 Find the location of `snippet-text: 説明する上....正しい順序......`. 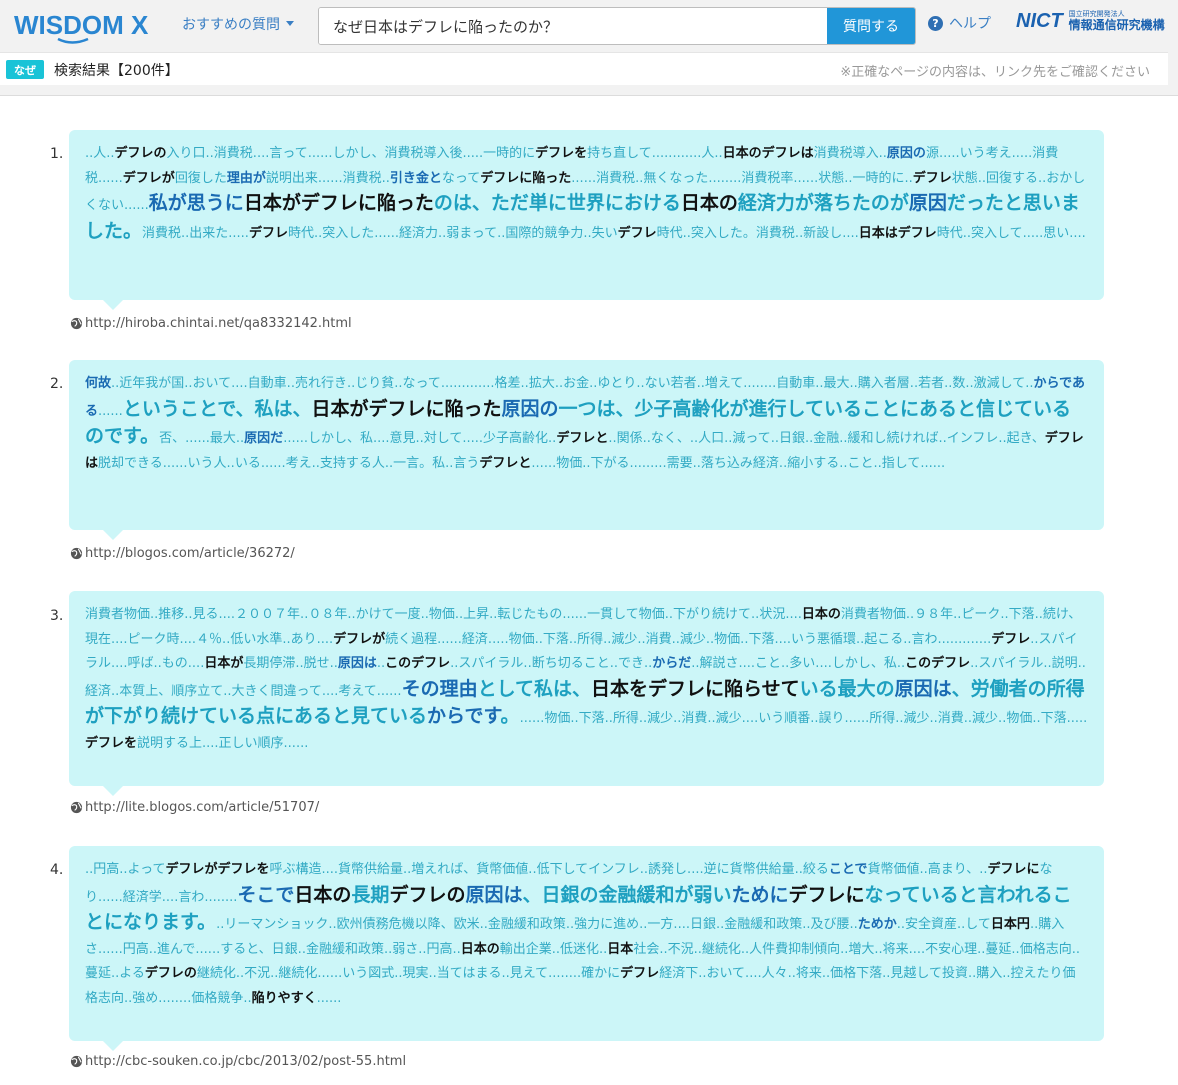

snippet-text: 説明する上....正しい順序...... is located at coordinates (223, 743).